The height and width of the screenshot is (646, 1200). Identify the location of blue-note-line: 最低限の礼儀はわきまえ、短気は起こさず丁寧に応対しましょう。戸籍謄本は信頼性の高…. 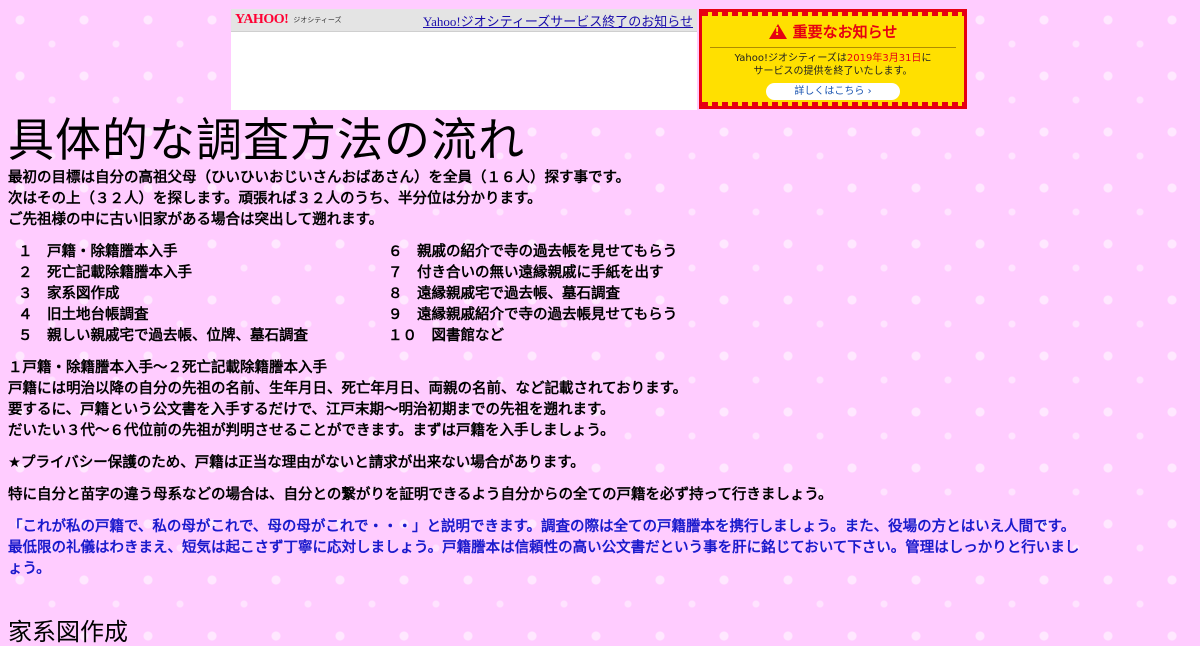
(544, 548).